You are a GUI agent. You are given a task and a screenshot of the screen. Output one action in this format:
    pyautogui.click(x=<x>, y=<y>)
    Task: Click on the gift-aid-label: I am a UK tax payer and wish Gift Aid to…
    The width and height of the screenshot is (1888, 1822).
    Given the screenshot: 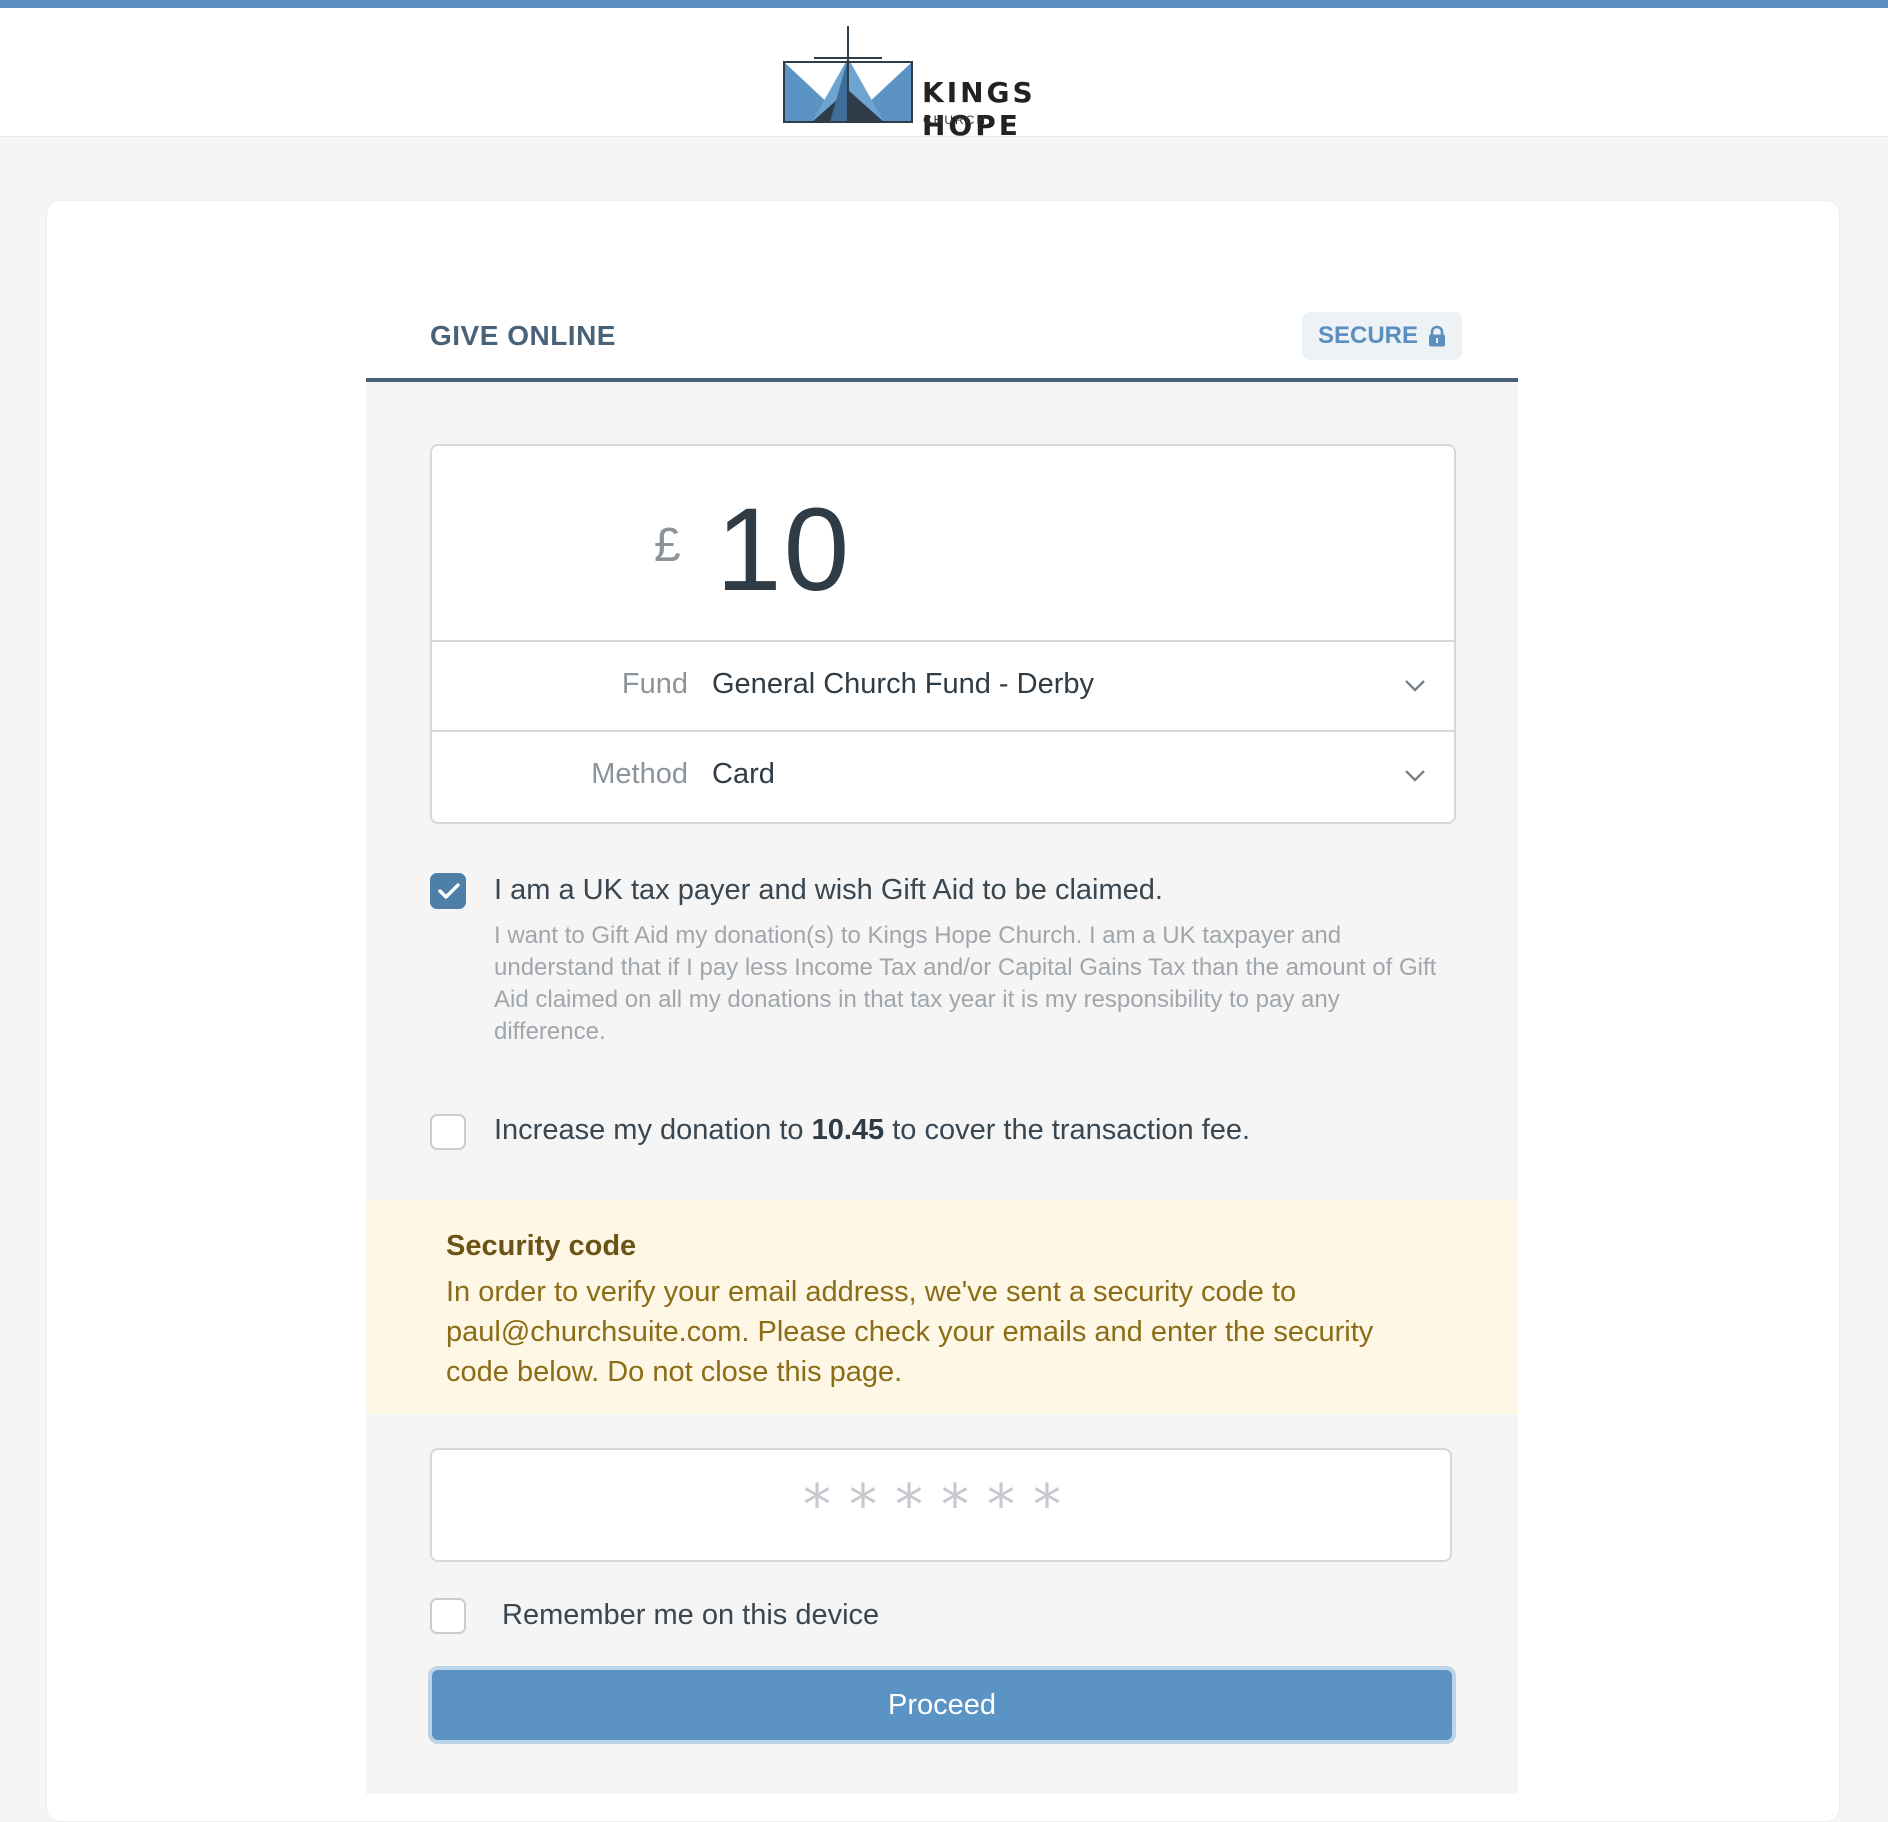 What is the action you would take?
    pyautogui.click(x=828, y=890)
    